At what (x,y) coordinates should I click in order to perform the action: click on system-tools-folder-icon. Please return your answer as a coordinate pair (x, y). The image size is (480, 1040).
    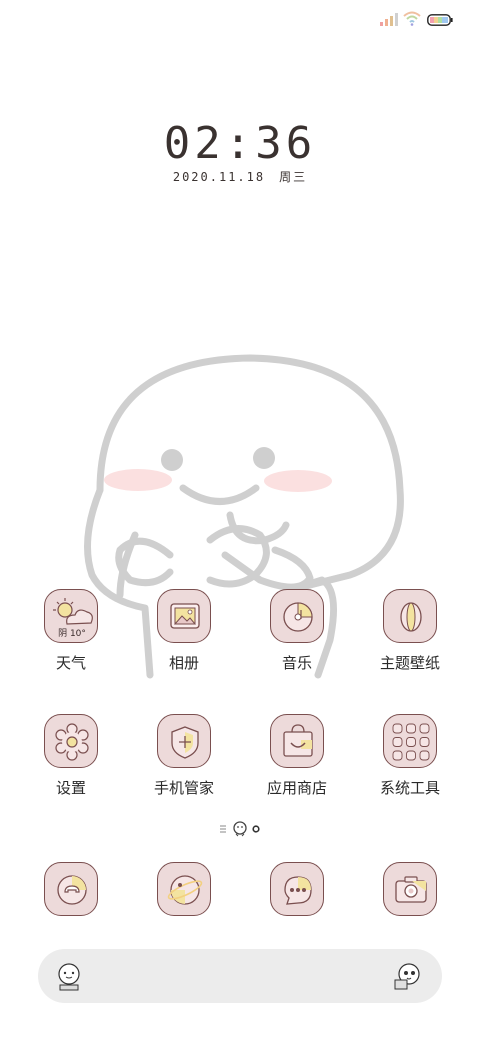
    Looking at the image, I should click on (410, 741).